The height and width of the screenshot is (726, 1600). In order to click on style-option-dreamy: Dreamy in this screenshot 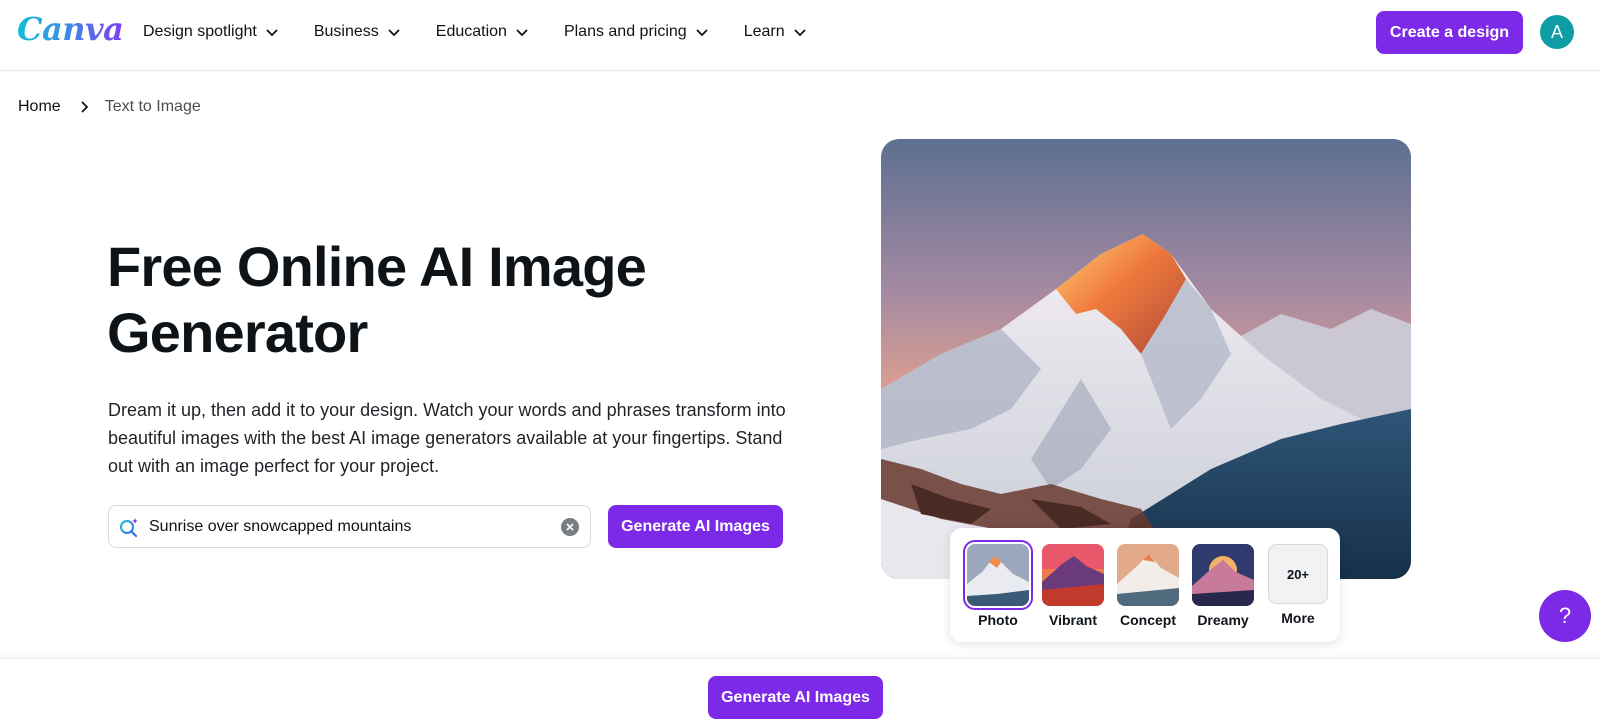, I will do `click(1223, 586)`.